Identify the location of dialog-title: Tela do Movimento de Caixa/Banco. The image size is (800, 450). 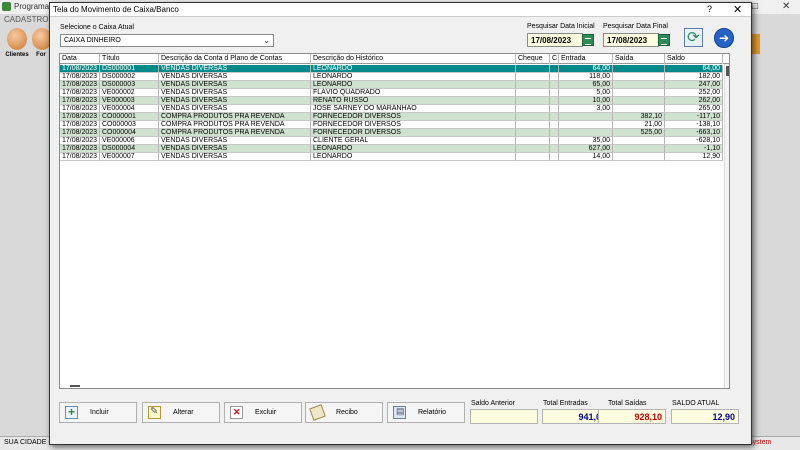
(116, 9).